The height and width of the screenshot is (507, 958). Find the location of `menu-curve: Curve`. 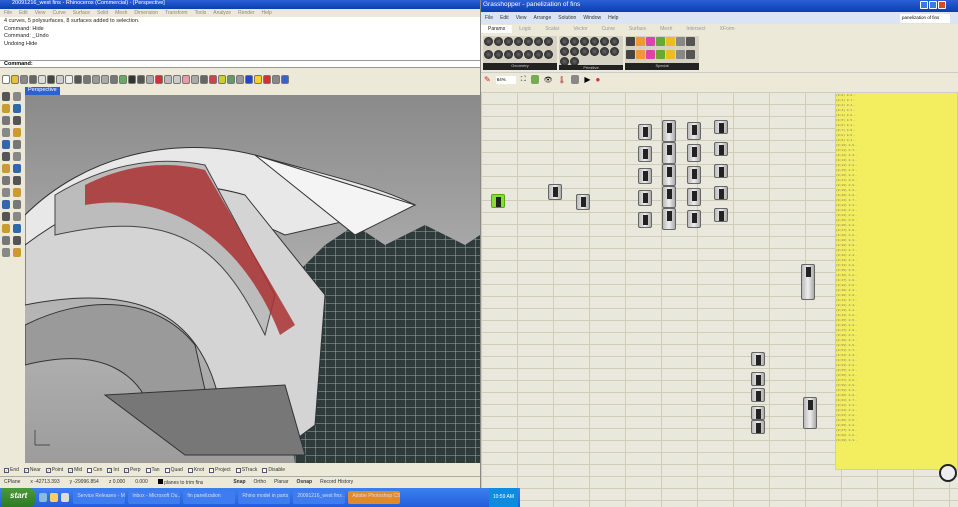

menu-curve: Curve is located at coordinates (58, 13).